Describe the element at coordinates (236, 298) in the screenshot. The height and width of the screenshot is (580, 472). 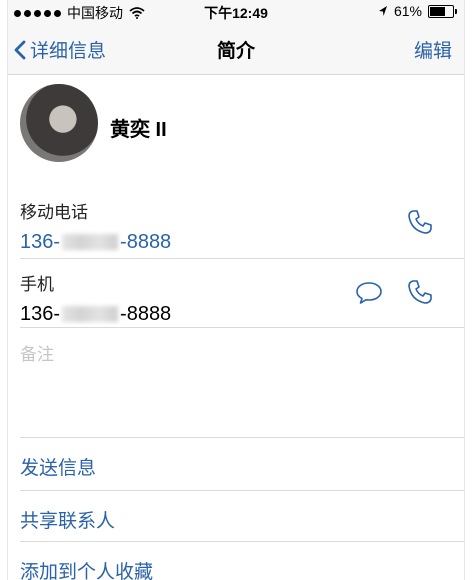
I see `phone-field-cell: 手机 136- -8888` at that location.